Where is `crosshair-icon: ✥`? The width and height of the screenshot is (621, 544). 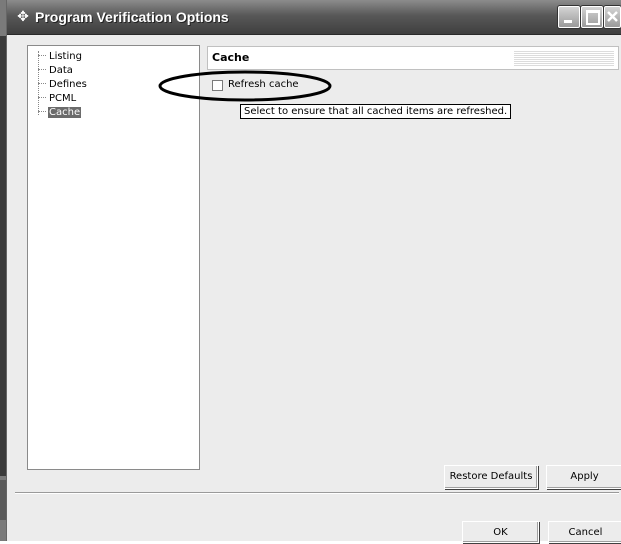 crosshair-icon: ✥ is located at coordinates (23, 17).